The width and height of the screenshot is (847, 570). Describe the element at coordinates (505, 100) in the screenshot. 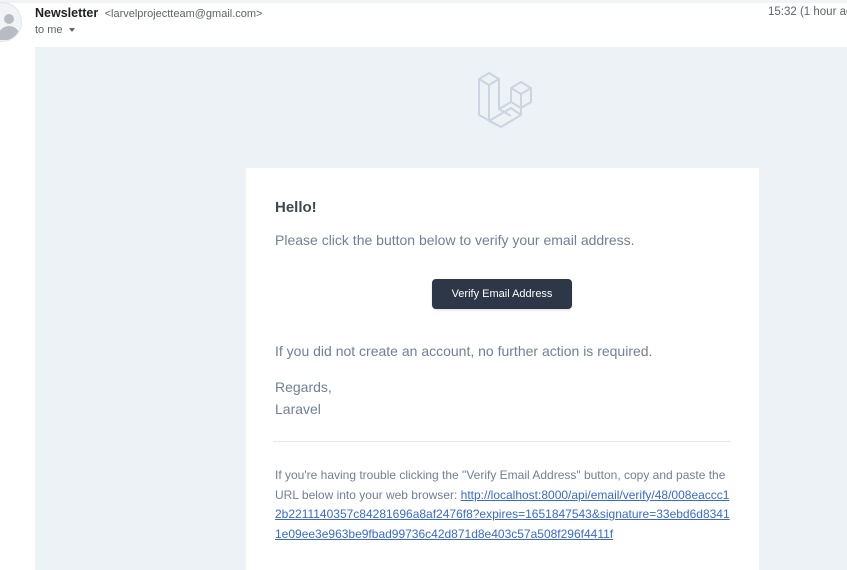

I see `laravel-logo-icon` at that location.